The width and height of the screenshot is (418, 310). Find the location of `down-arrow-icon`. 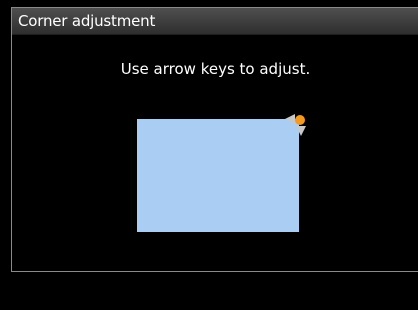

down-arrow-icon is located at coordinates (301, 131).